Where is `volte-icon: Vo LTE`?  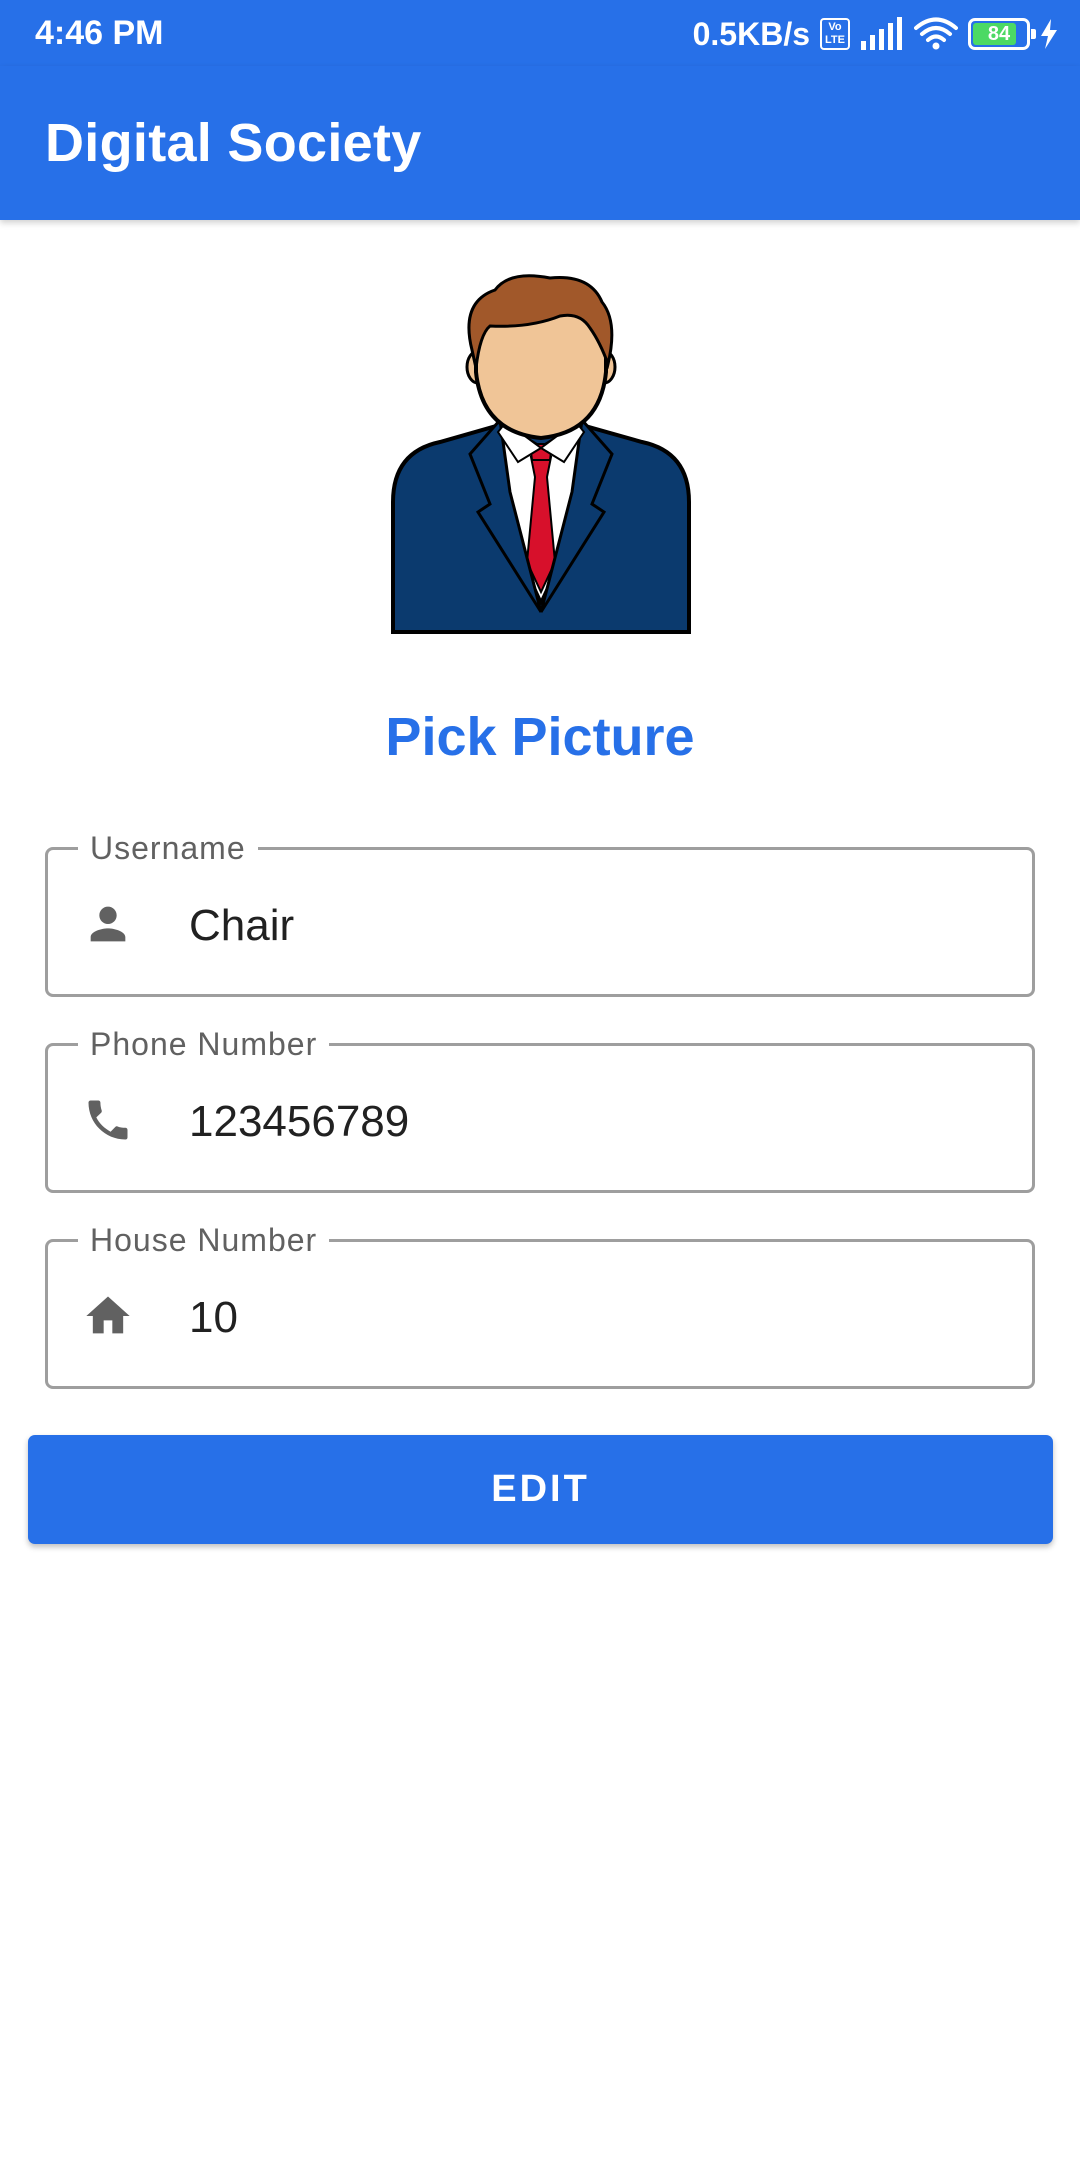
volte-icon: Vo LTE is located at coordinates (835, 34).